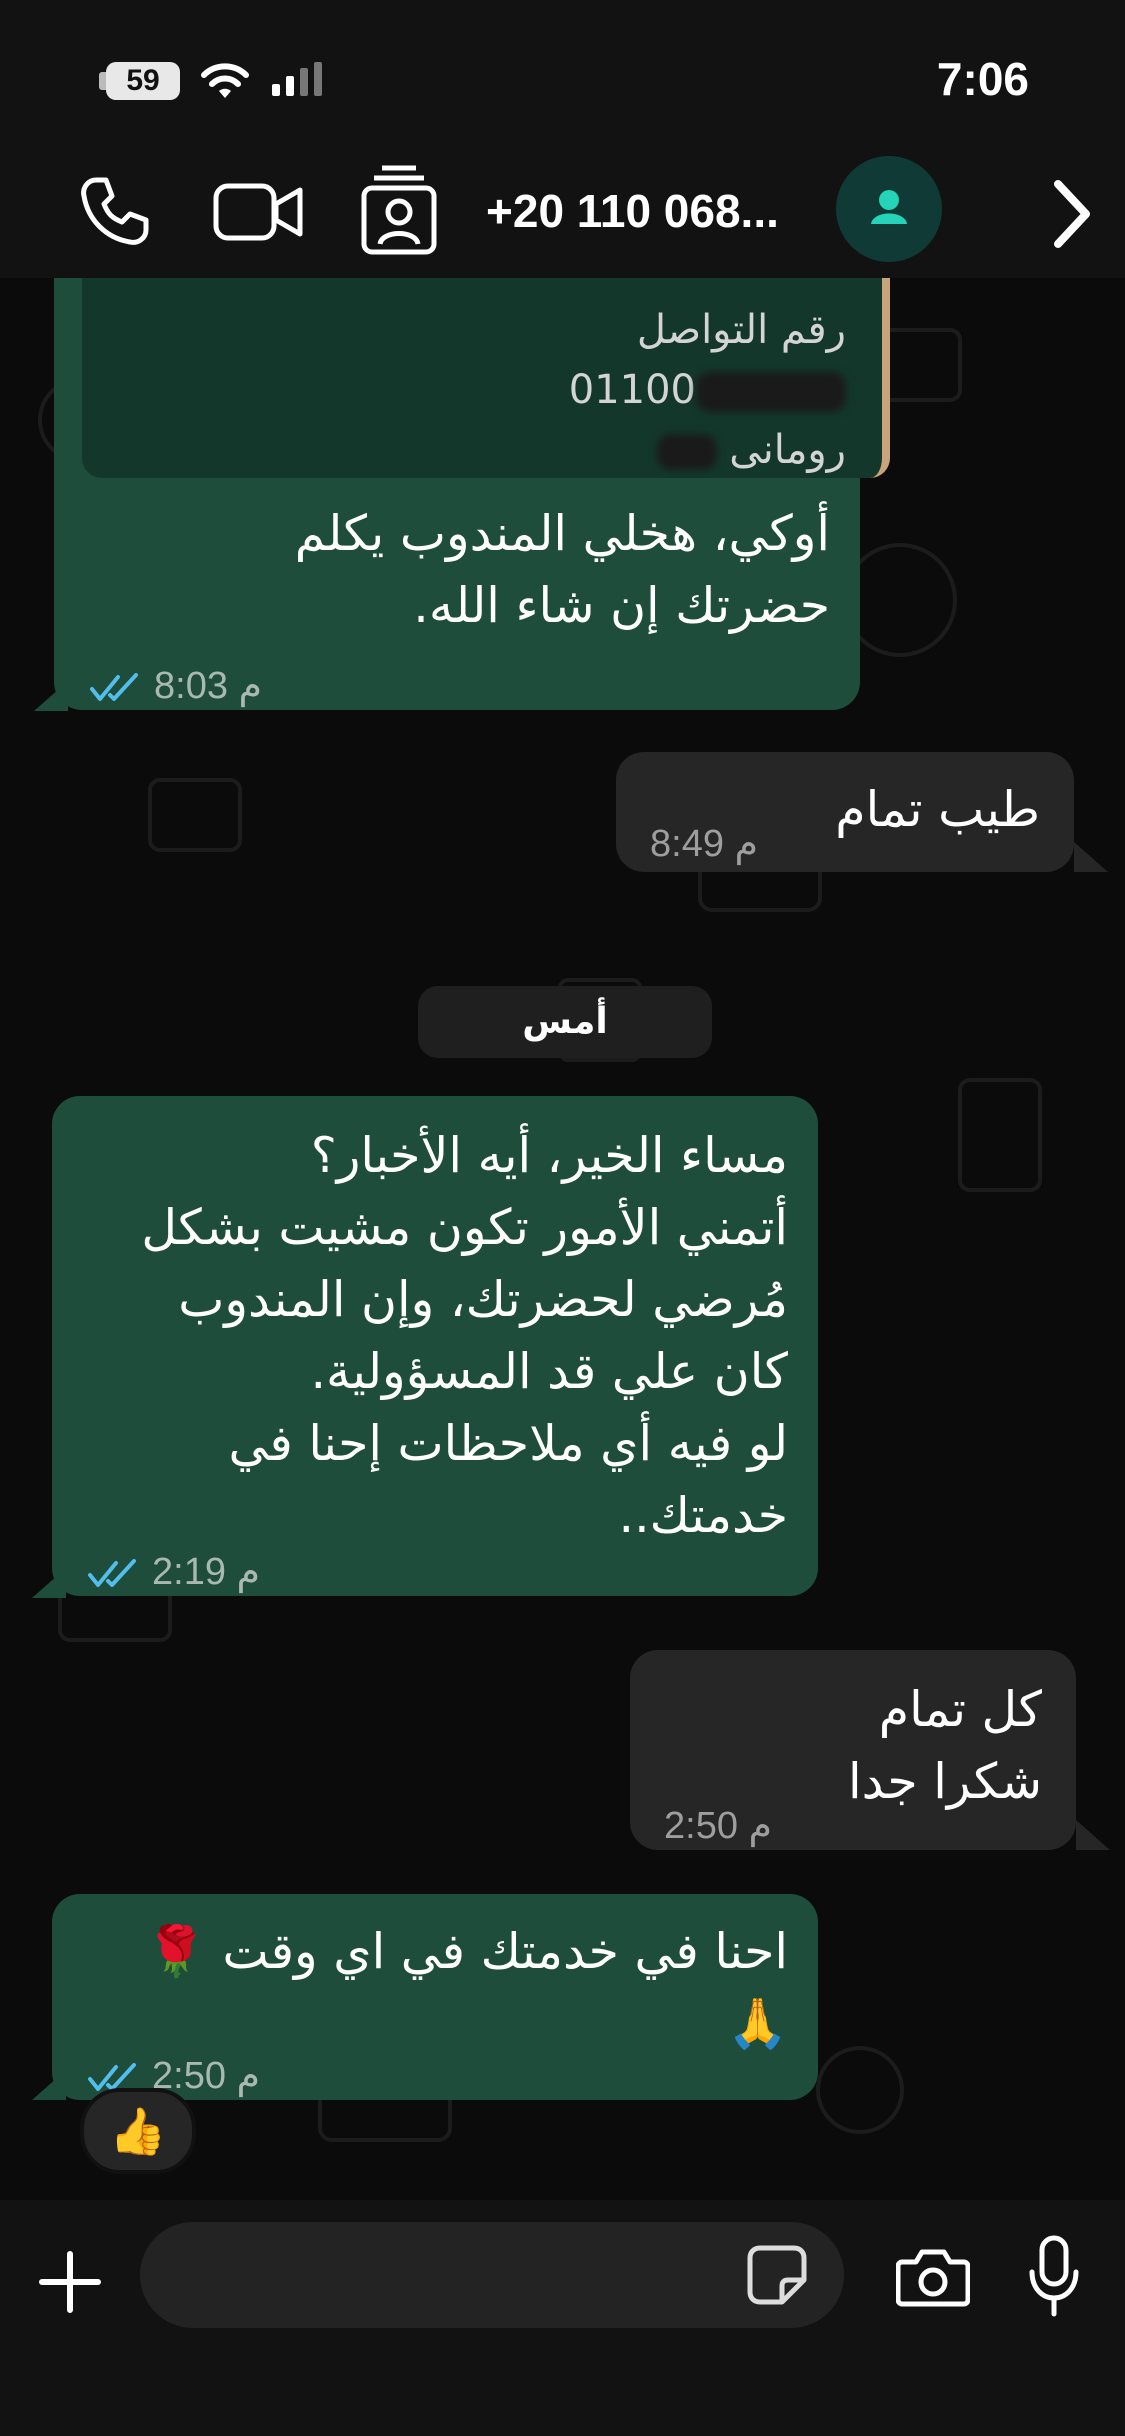 This screenshot has width=1125, height=2436. I want to click on date-separator: أمس, so click(565, 1022).